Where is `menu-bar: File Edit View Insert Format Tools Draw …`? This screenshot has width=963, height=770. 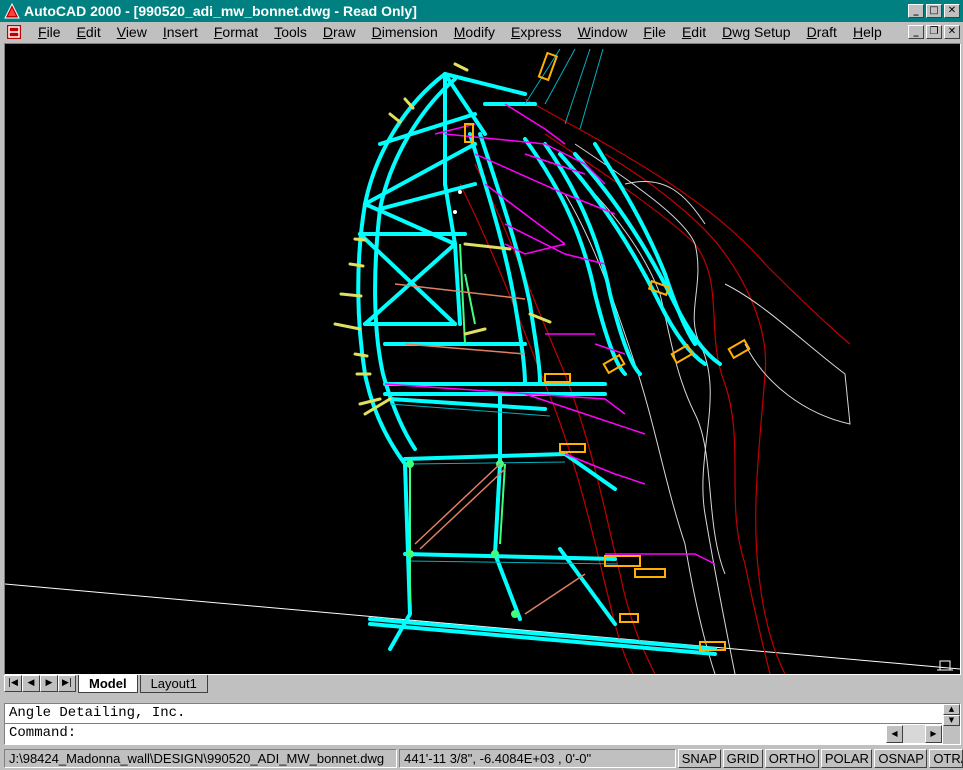
menu-bar: File Edit View Insert Format Tools Draw … is located at coordinates (481, 32).